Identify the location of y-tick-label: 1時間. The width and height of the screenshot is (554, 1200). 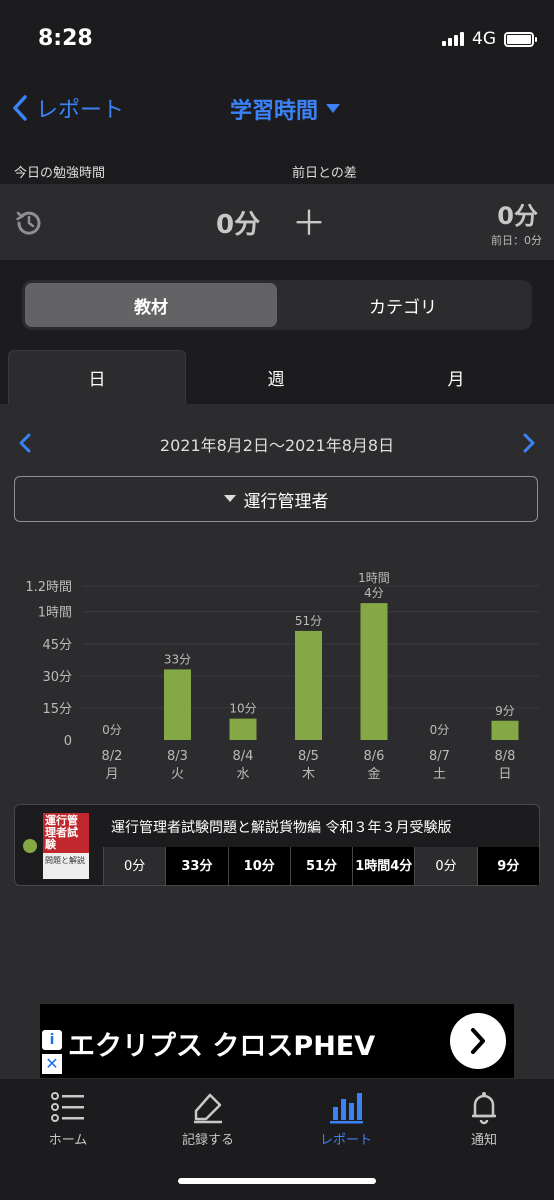
(55, 613).